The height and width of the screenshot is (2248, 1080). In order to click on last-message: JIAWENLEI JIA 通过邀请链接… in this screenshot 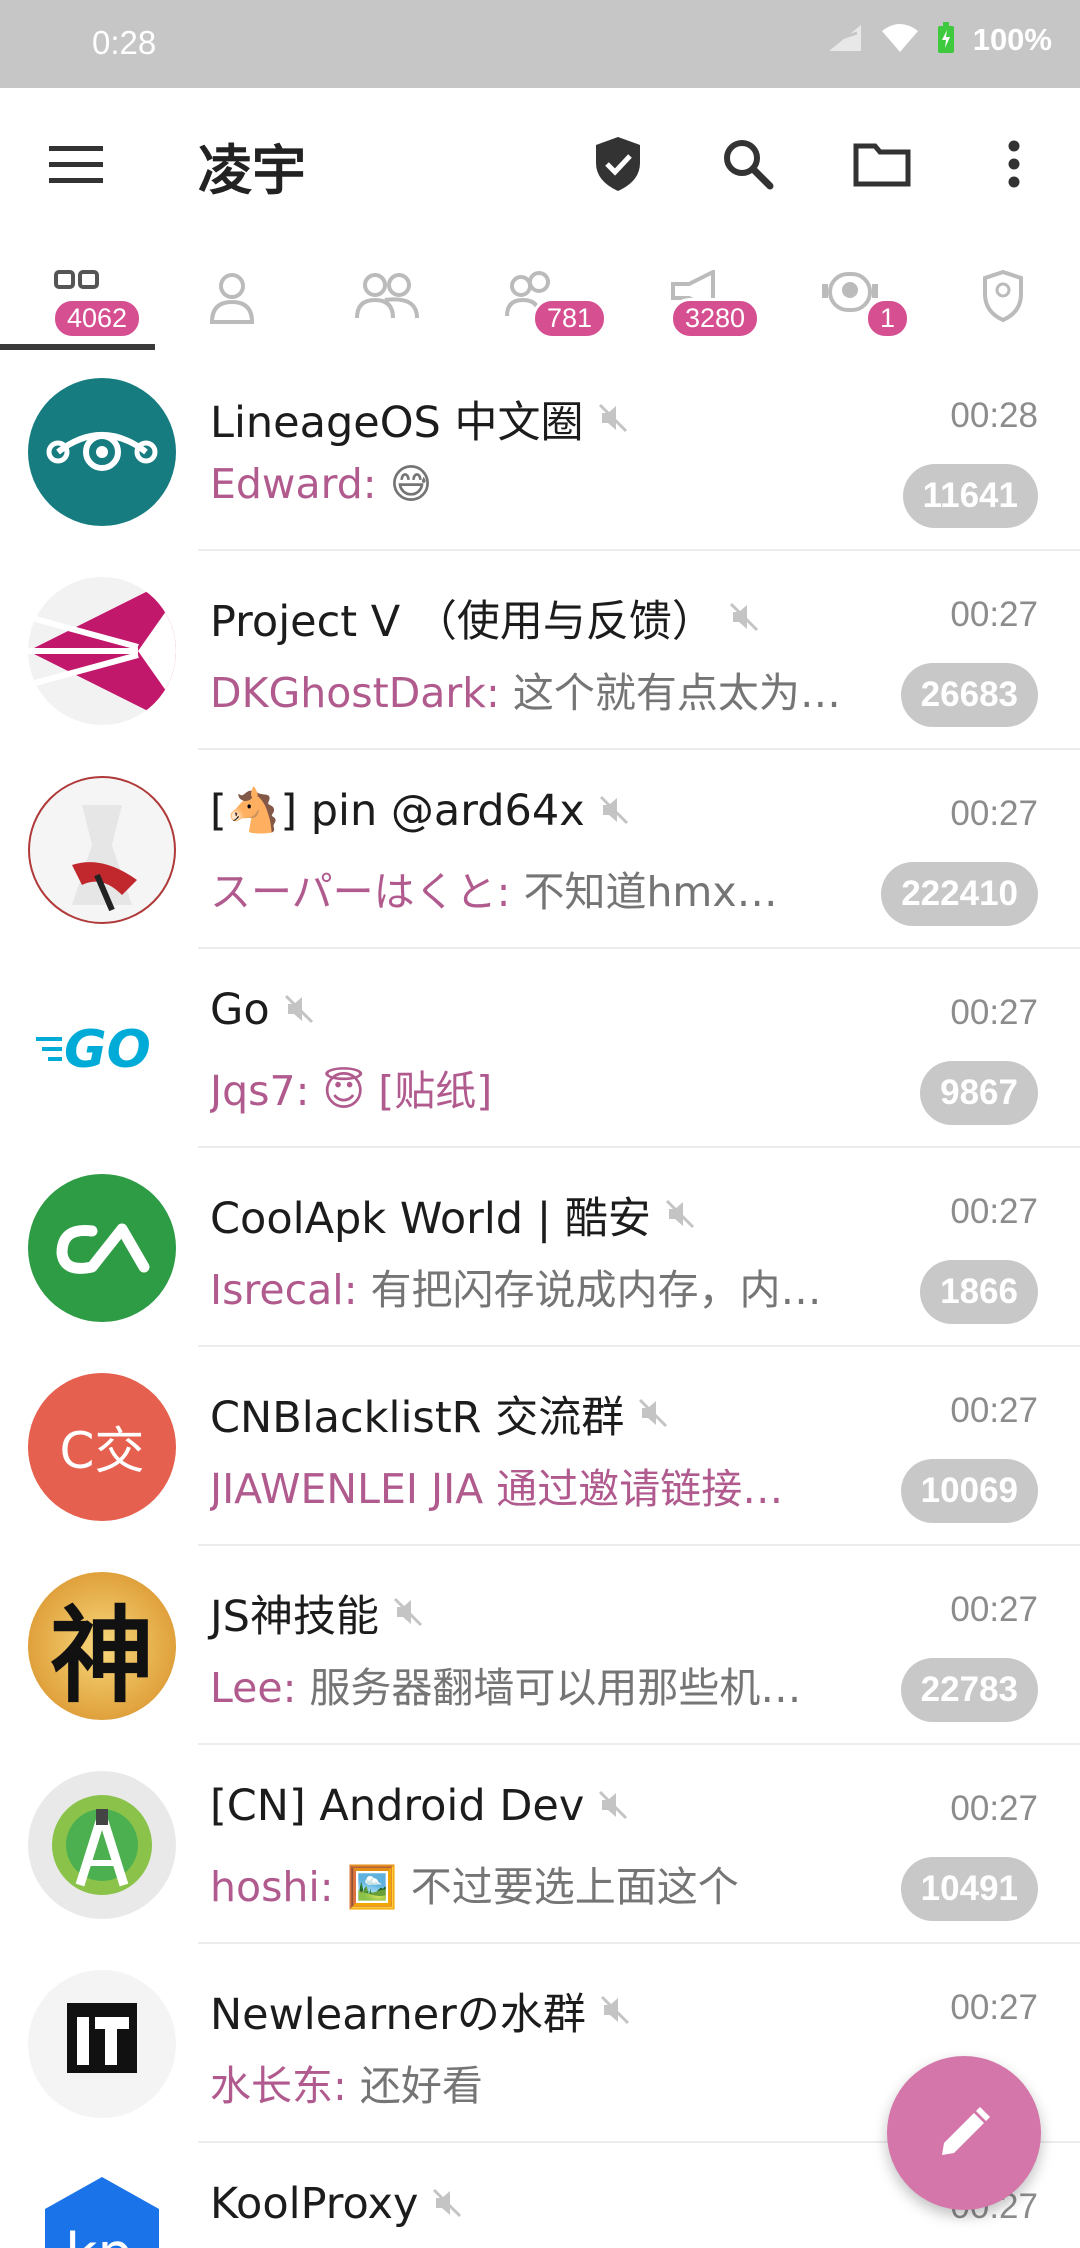, I will do `click(496, 1485)`.